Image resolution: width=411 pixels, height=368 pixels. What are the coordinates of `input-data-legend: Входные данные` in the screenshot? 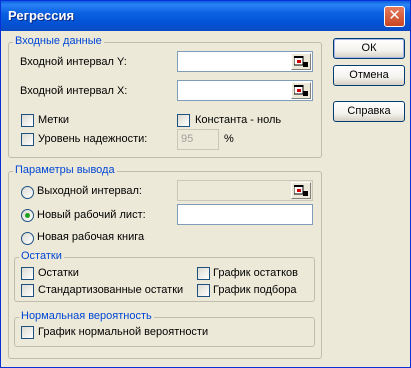 It's located at (58, 41).